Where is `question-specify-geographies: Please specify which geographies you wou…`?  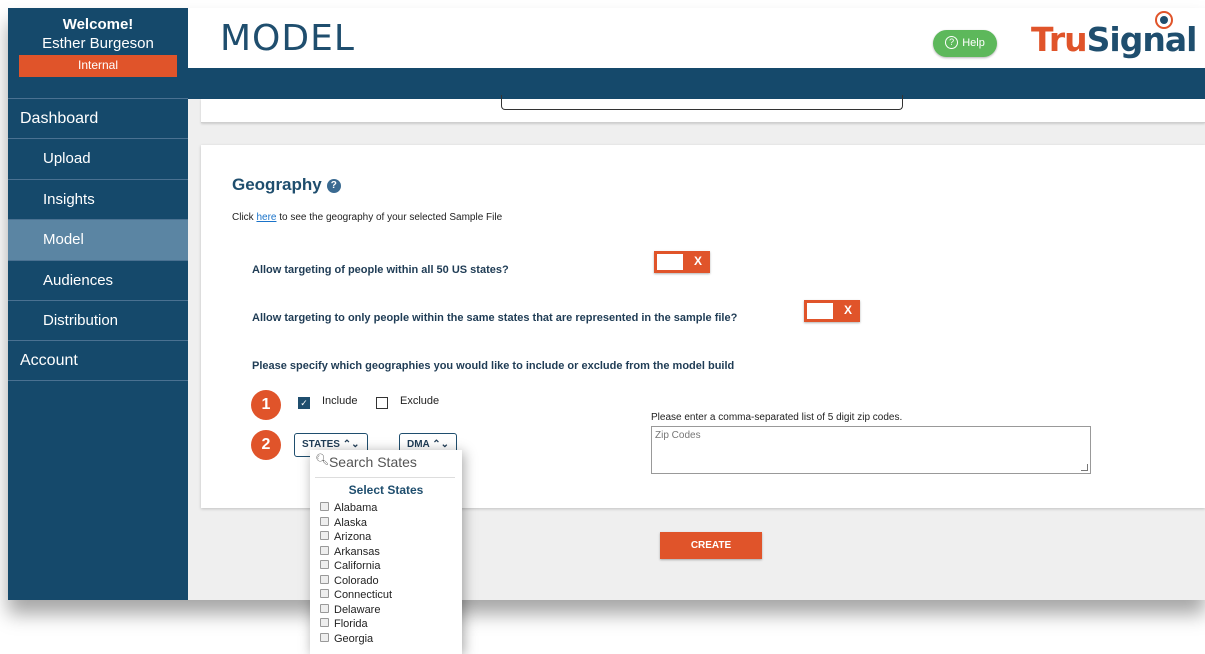 question-specify-geographies: Please specify which geographies you wou… is located at coordinates (493, 366).